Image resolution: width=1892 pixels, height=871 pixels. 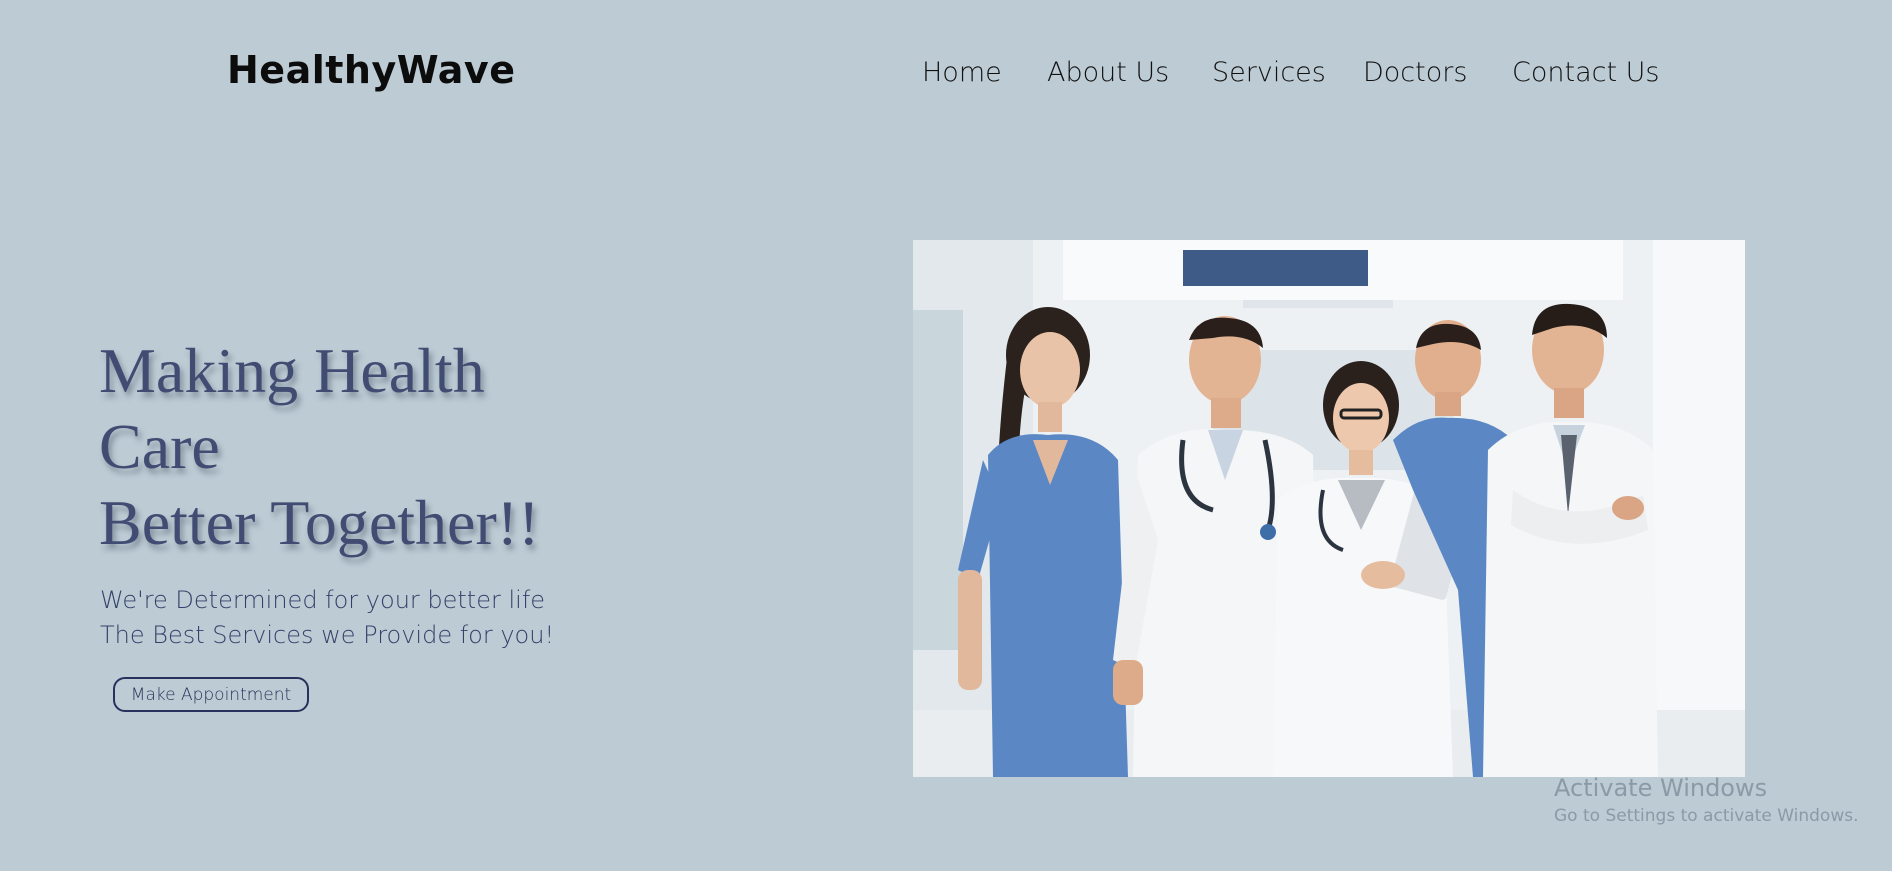 What do you see at coordinates (371, 70) in the screenshot?
I see `brand-logo: HealthyWave` at bounding box center [371, 70].